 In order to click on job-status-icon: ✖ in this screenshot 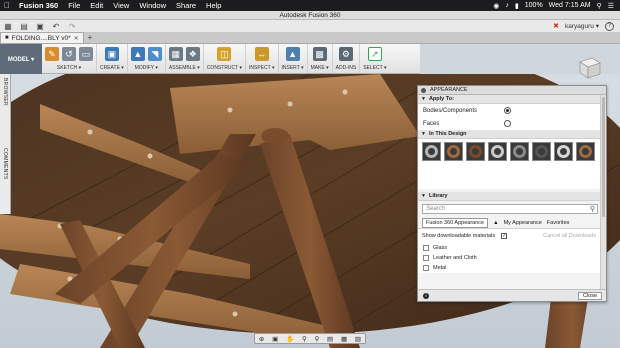, I will do `click(556, 26)`.